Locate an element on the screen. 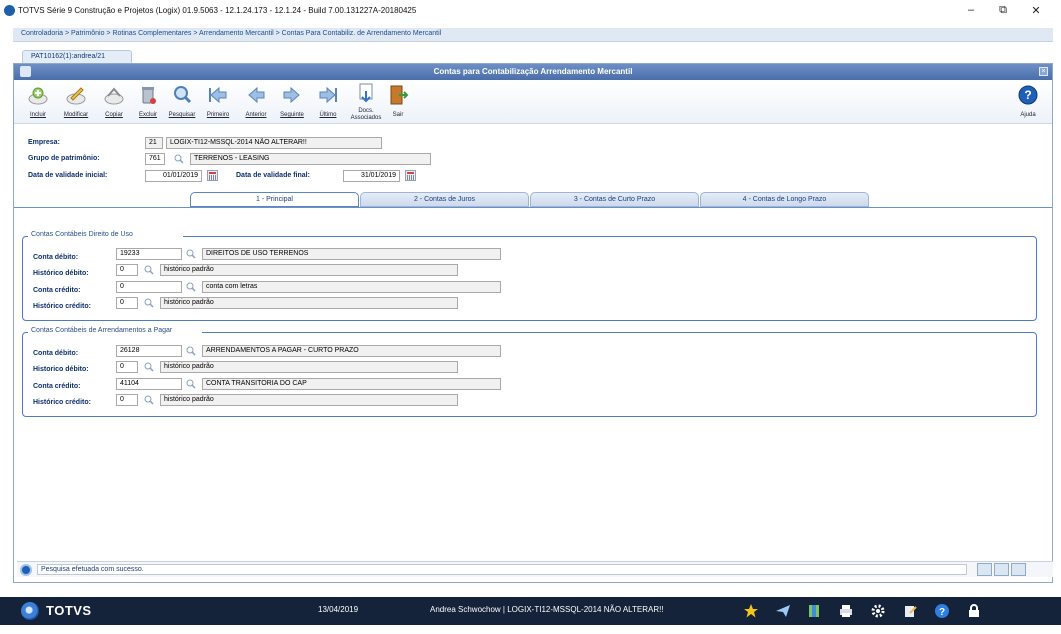 The image size is (1061, 634). modificar-label: Modificar is located at coordinates (76, 115).